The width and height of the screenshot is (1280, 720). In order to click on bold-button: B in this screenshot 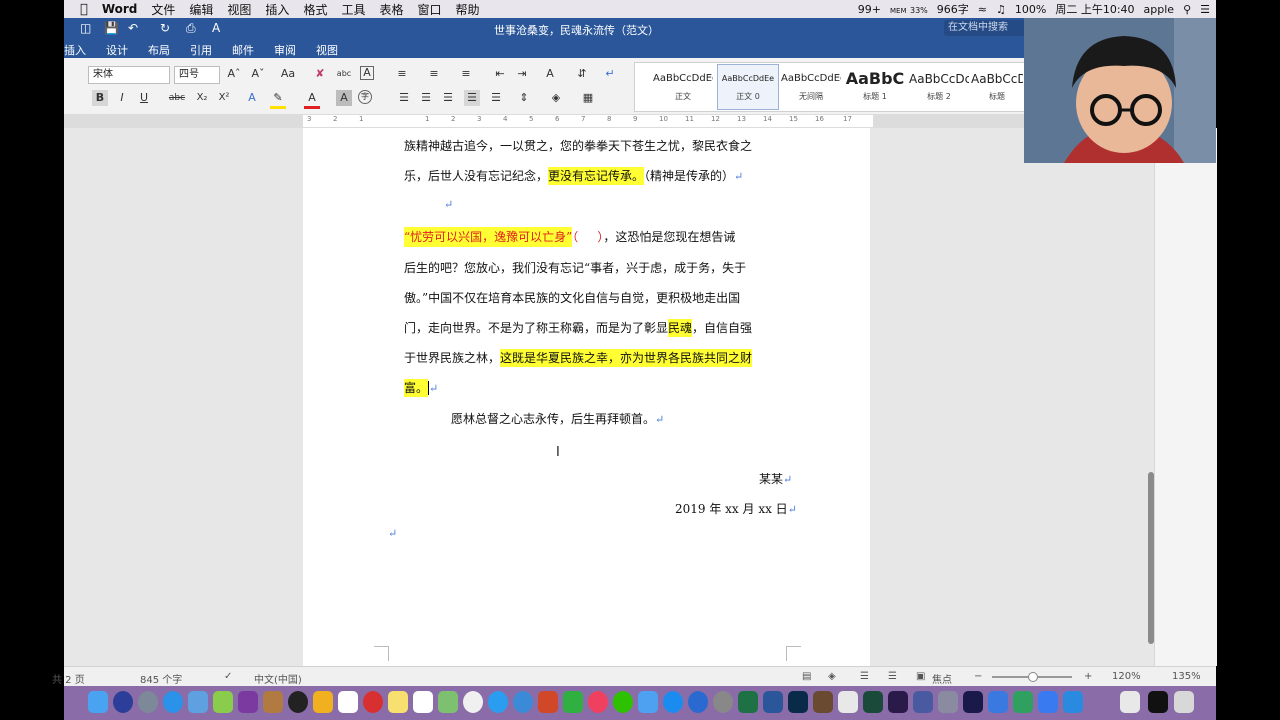, I will do `click(100, 98)`.